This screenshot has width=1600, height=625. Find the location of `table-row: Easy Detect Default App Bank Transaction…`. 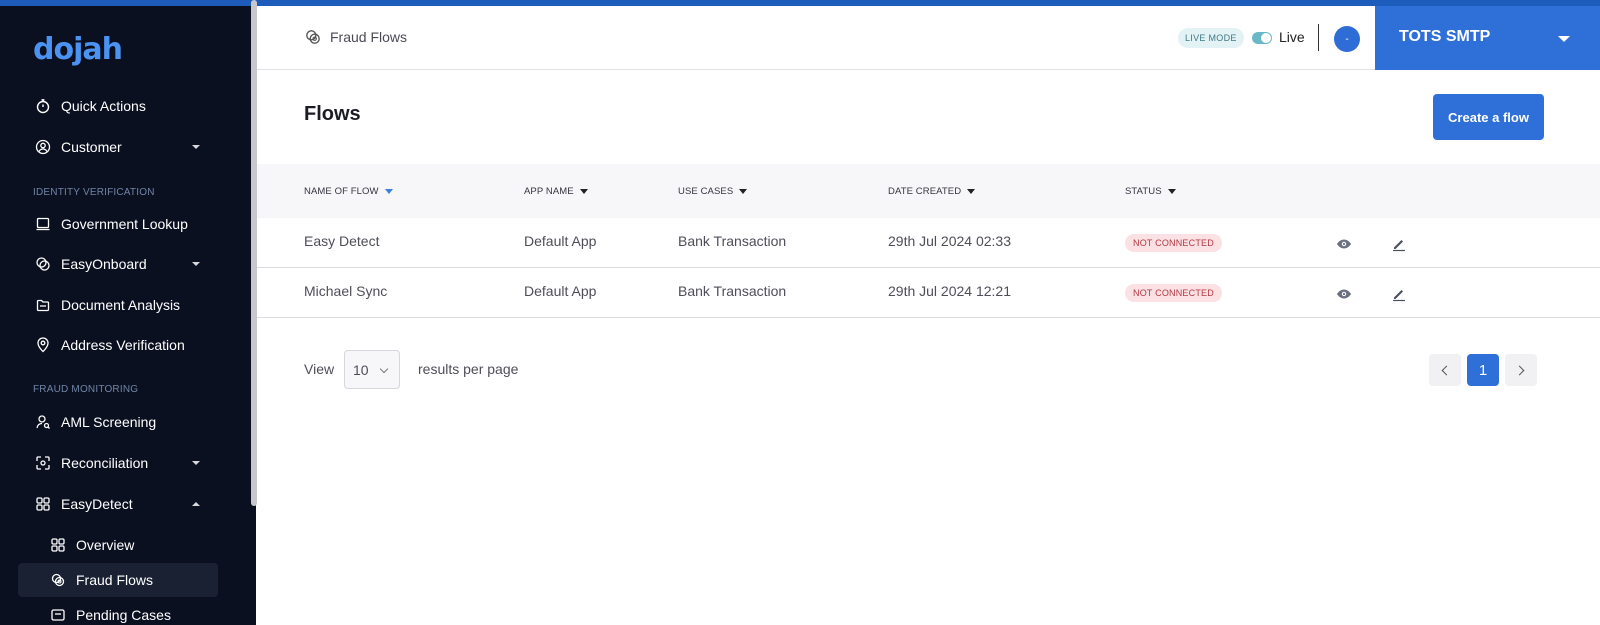

table-row: Easy Detect Default App Bank Transaction… is located at coordinates (928, 243).